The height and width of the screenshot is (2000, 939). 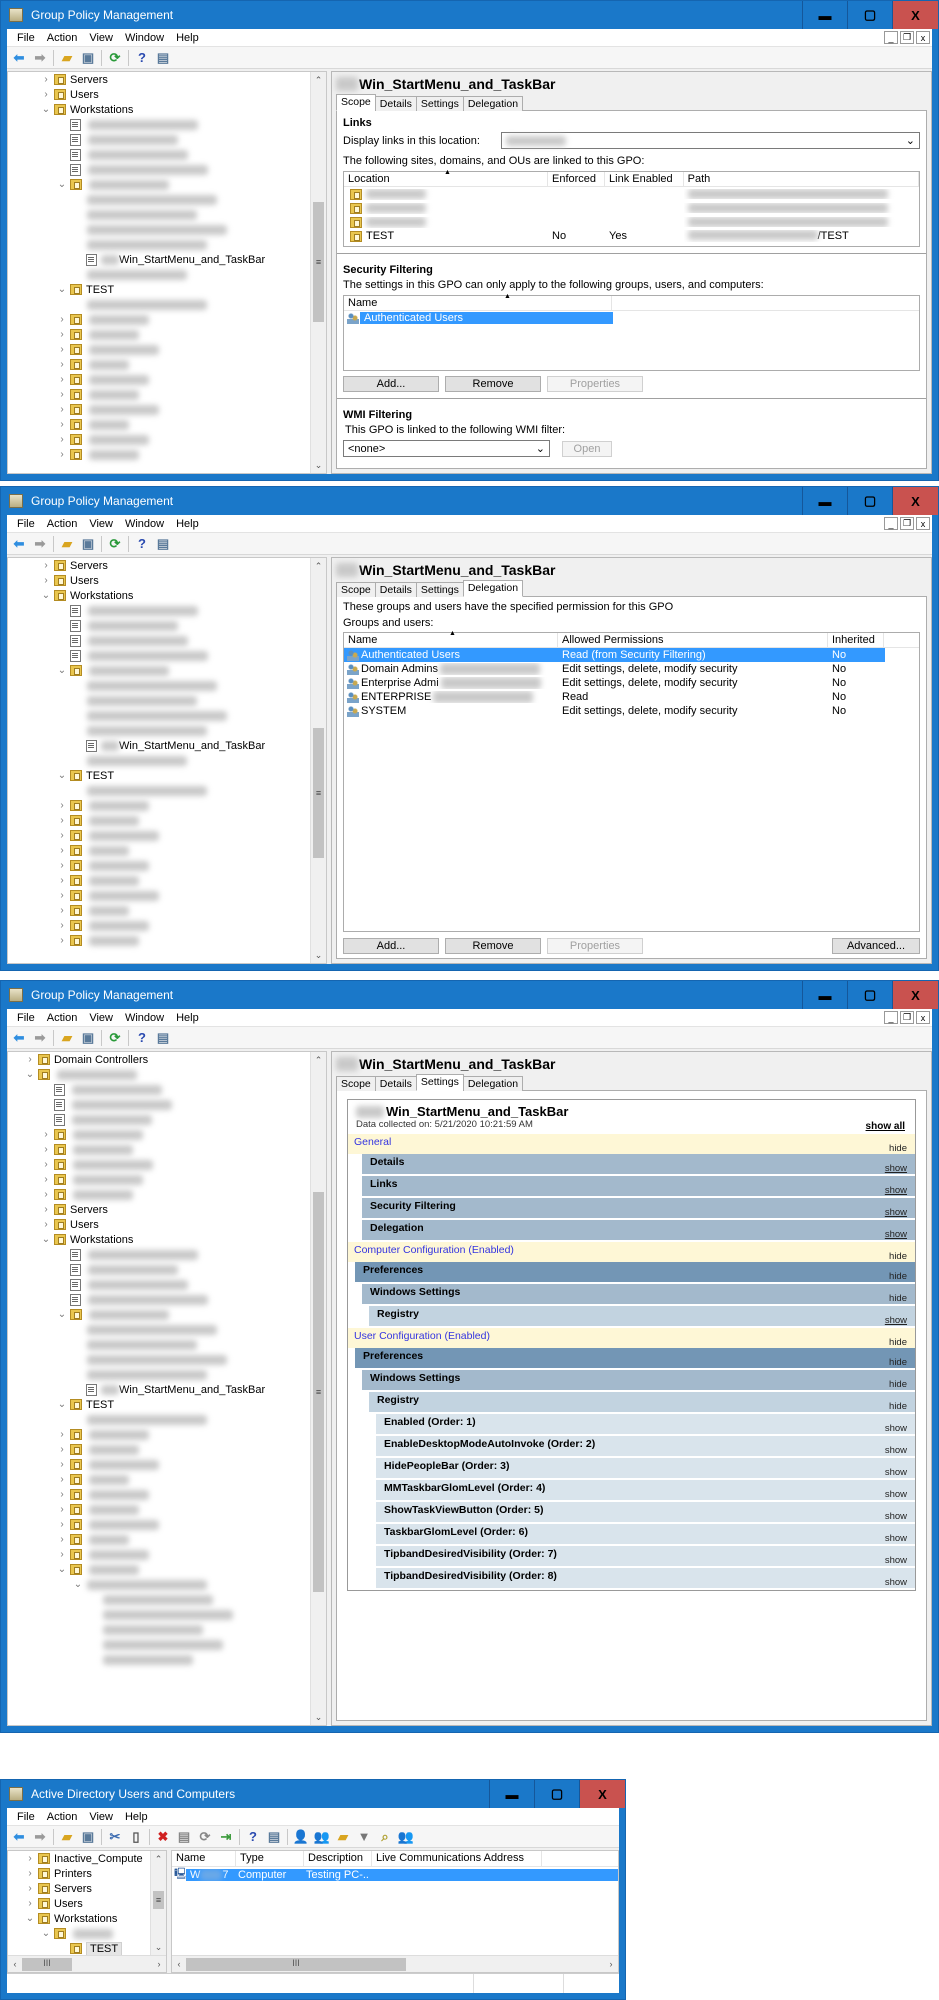 I want to click on tab-scope: Scope, so click(x=356, y=589).